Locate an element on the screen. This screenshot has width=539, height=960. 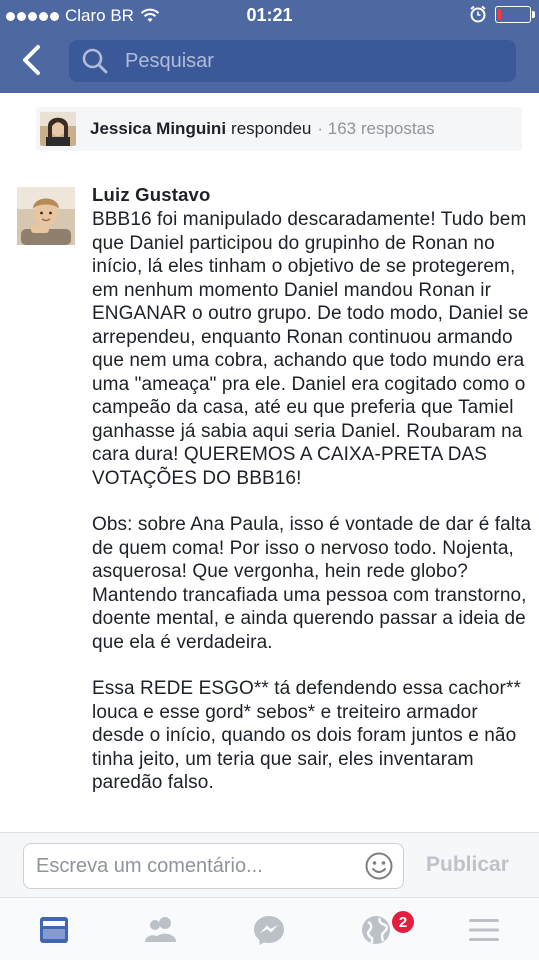
alarm-icon is located at coordinates (478, 14).